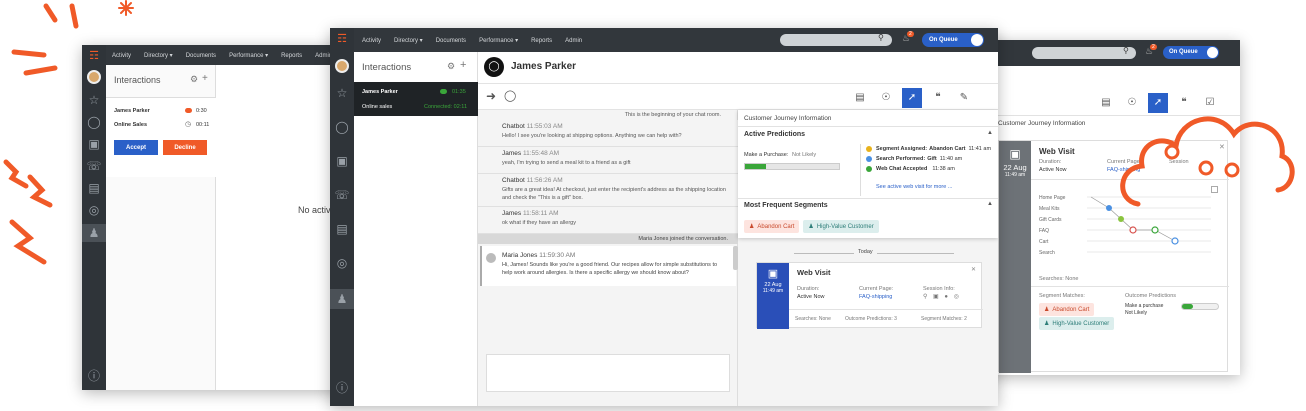  What do you see at coordinates (94, 56) in the screenshot?
I see `logo-icon: ☶` at bounding box center [94, 56].